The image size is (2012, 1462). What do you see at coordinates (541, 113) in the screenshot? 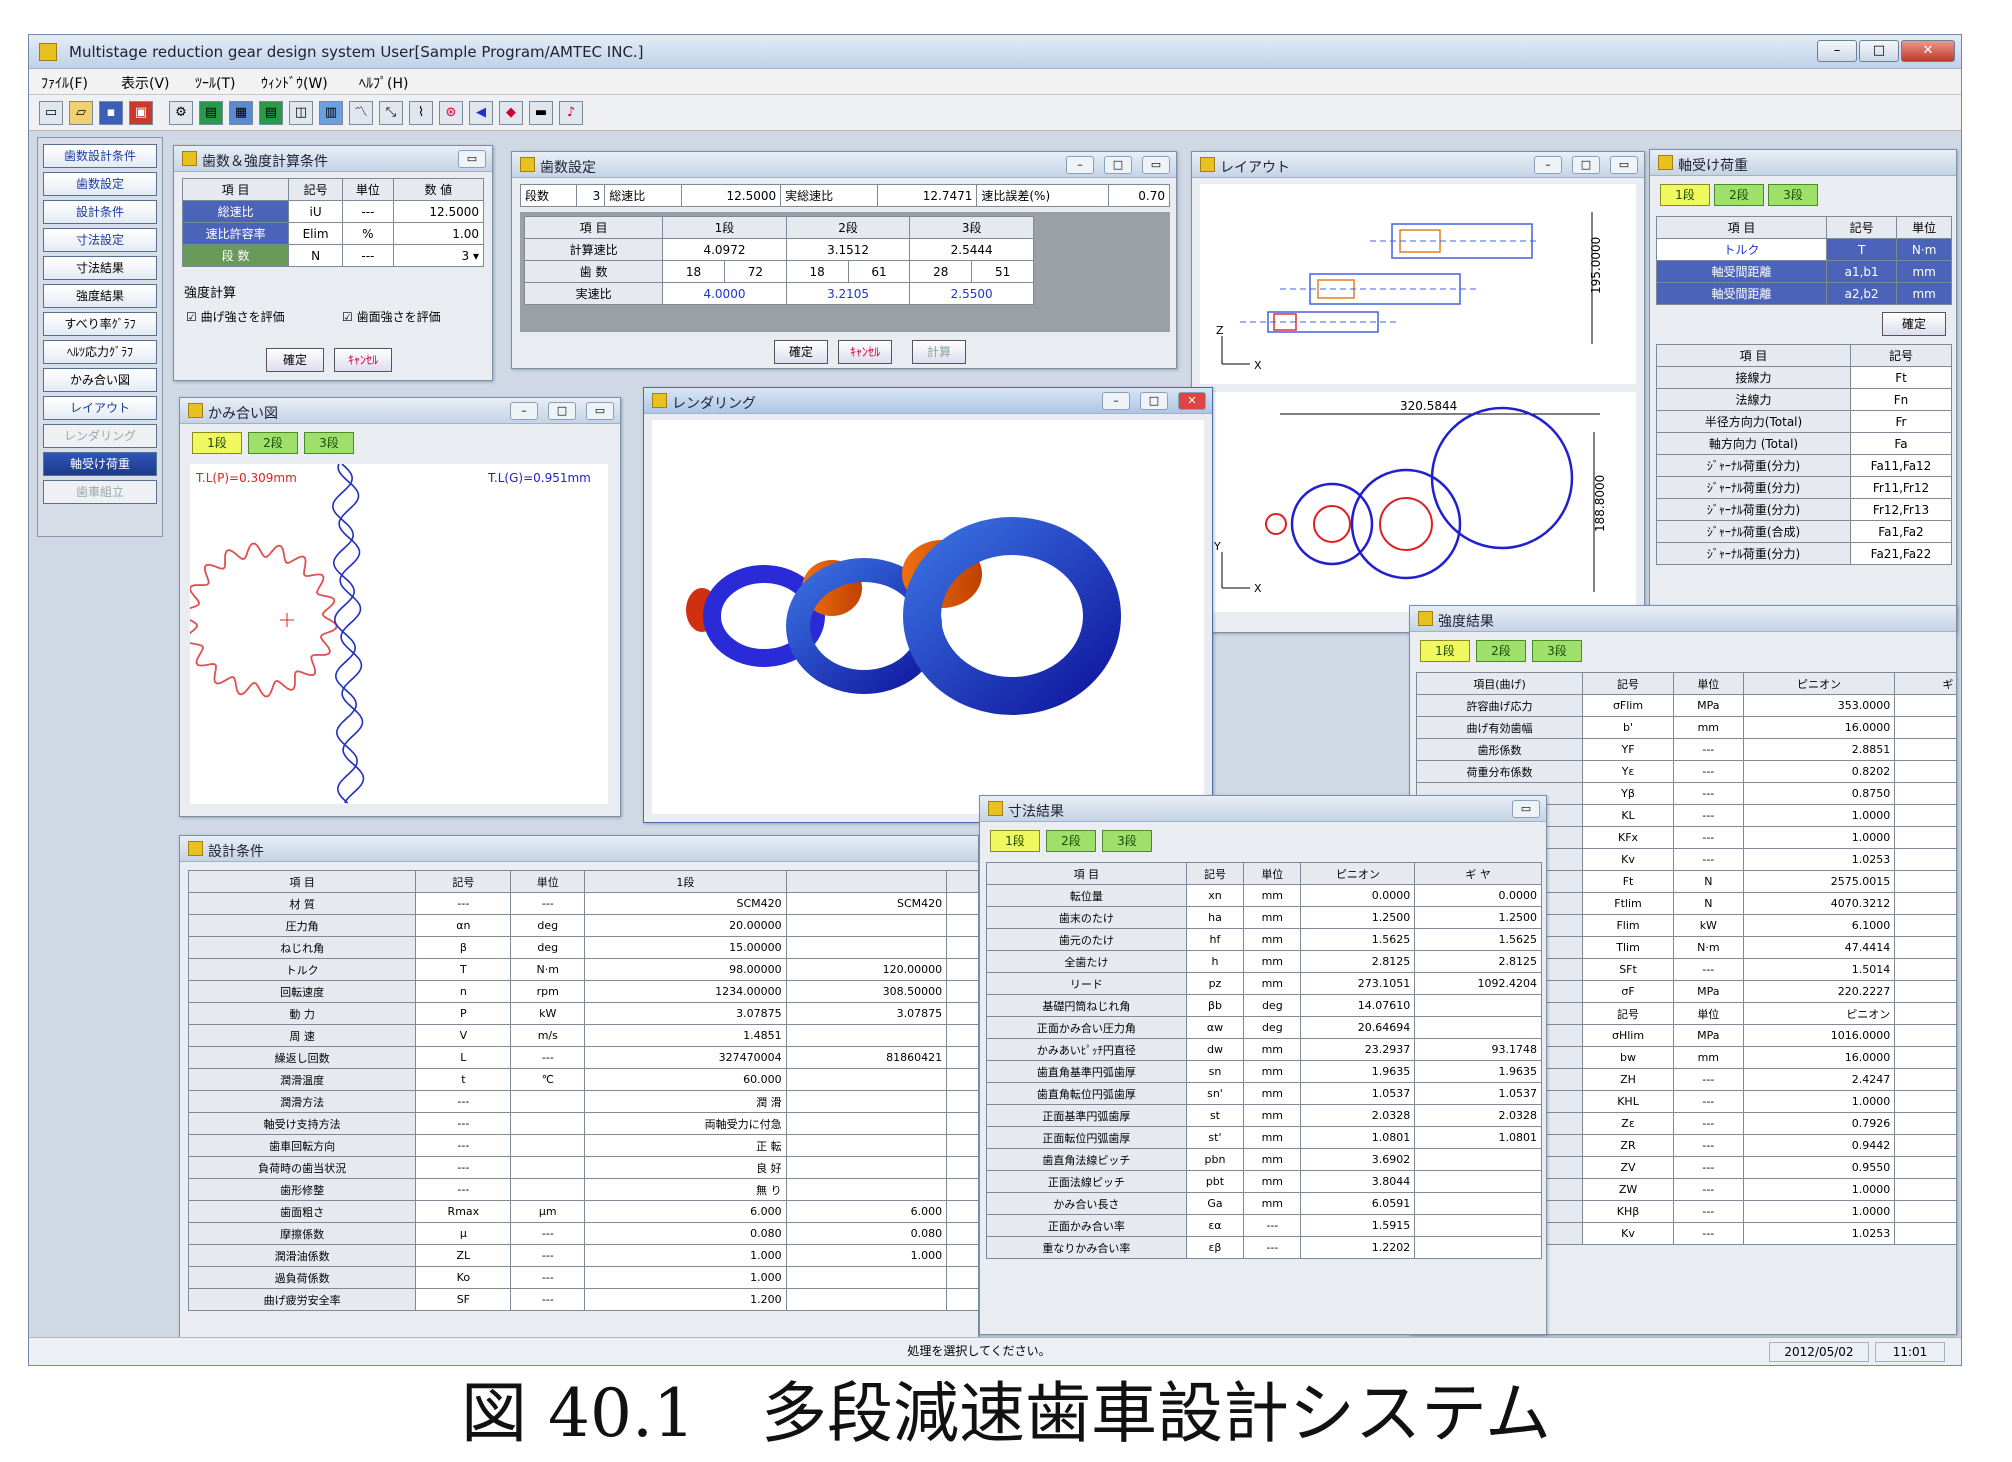
I see `bearing-icon: ▬` at bounding box center [541, 113].